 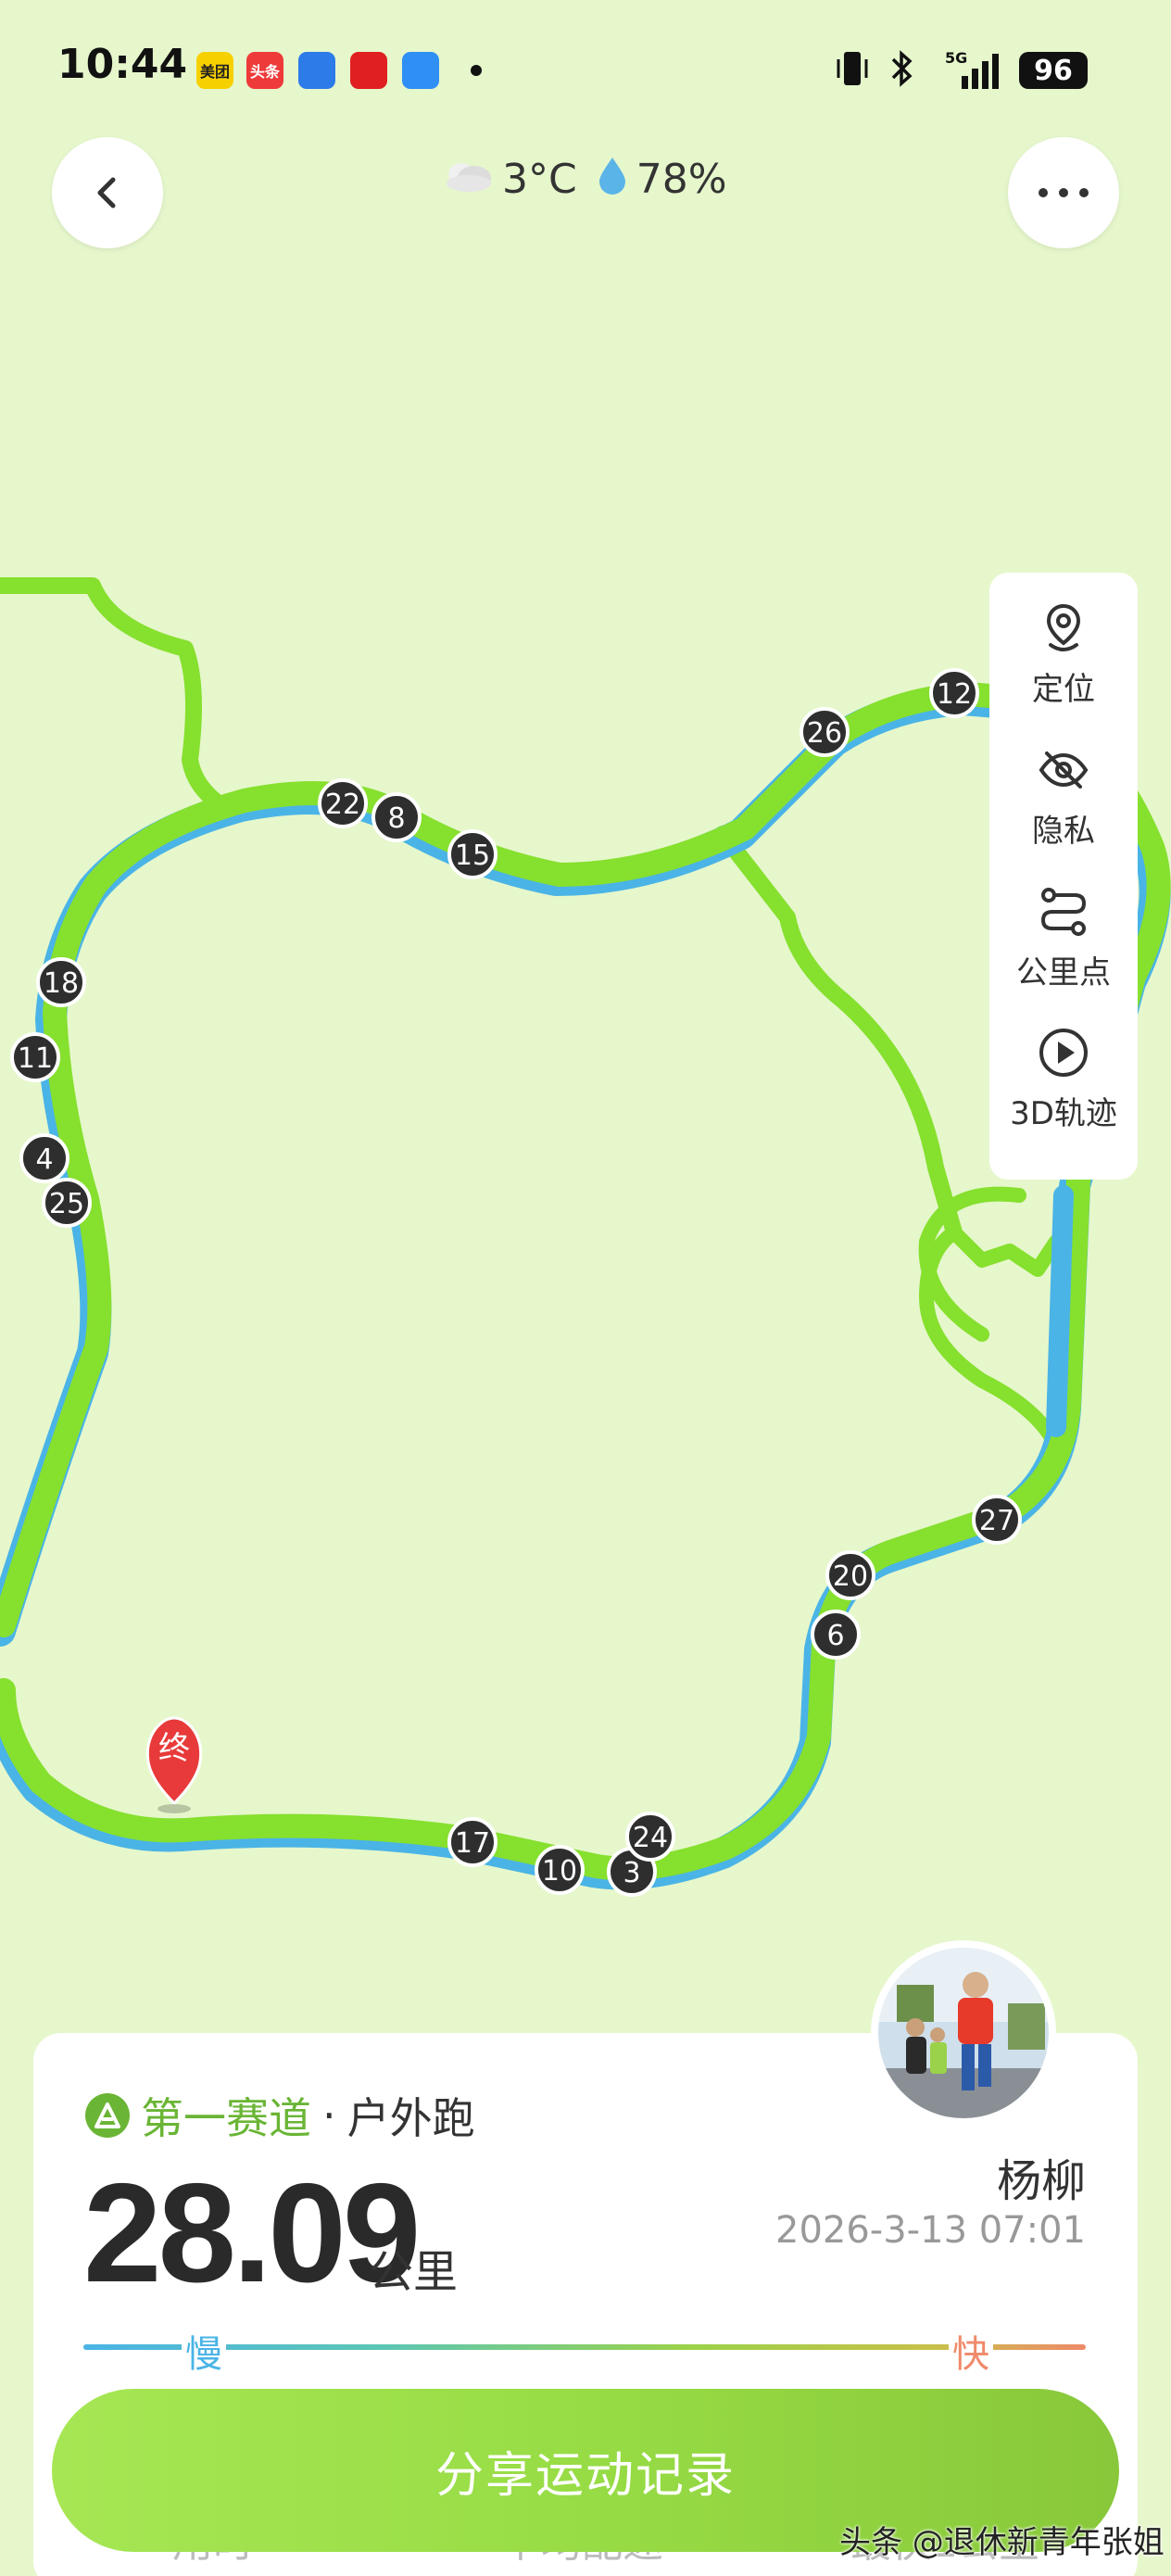 I want to click on km-marker: 22, so click(x=343, y=803).